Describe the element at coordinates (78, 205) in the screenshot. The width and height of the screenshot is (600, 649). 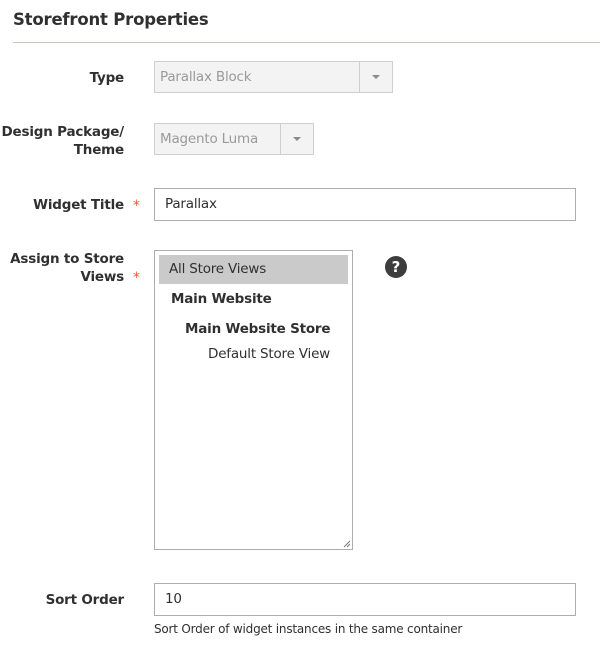
I see `widget-title-label: Widget Title` at that location.